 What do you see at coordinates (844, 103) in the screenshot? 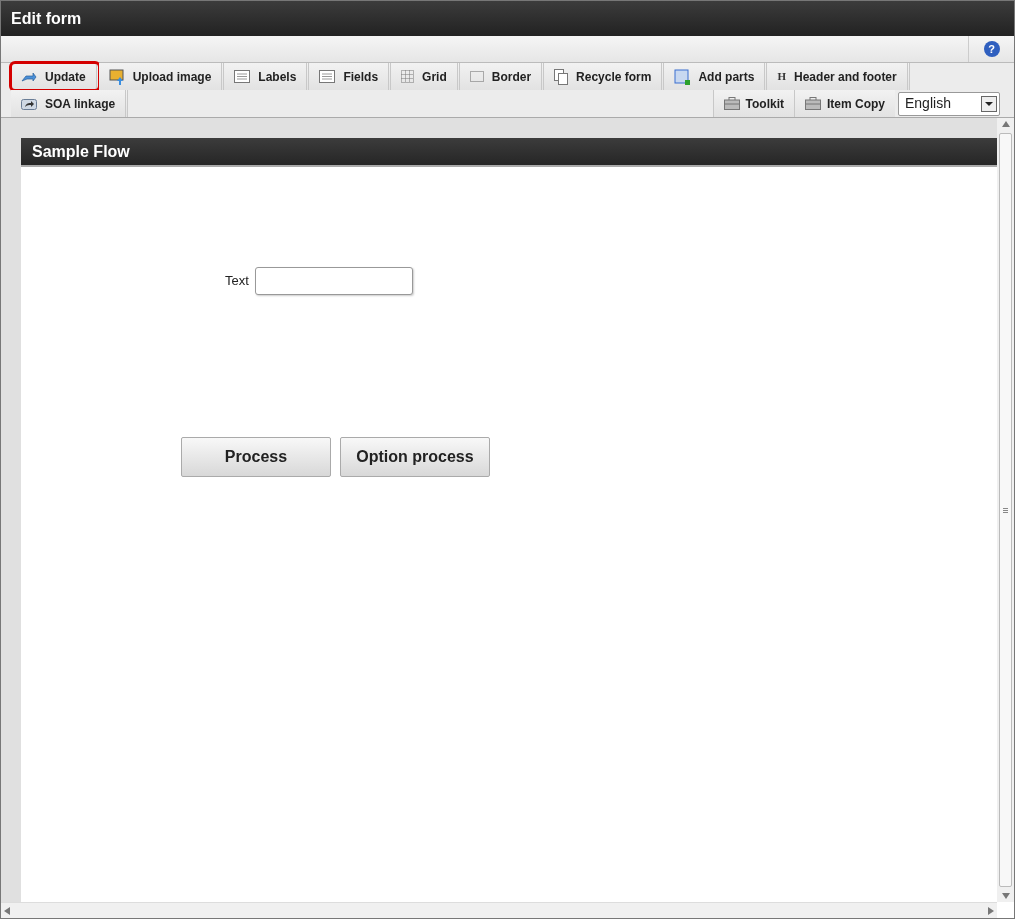
I see `toolbar-tab: Item Copy` at bounding box center [844, 103].